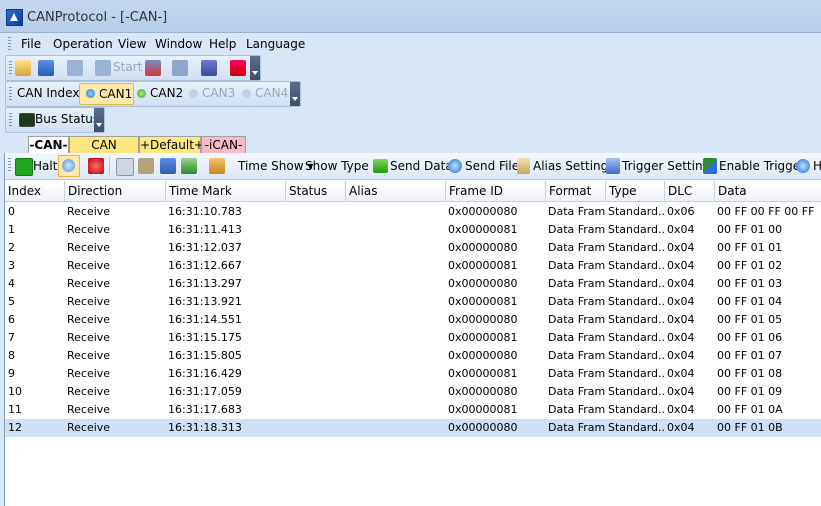 This screenshot has width=821, height=506. Describe the element at coordinates (23, 68) in the screenshot. I see `open-icon` at that location.